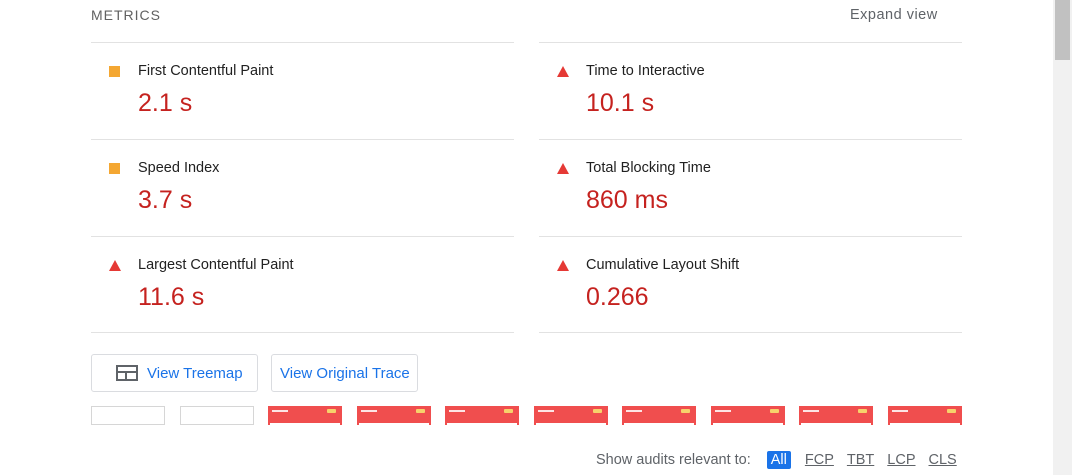 Image resolution: width=1072 pixels, height=475 pixels. Describe the element at coordinates (943, 460) in the screenshot. I see `filter-chip-cls: CLS` at that location.